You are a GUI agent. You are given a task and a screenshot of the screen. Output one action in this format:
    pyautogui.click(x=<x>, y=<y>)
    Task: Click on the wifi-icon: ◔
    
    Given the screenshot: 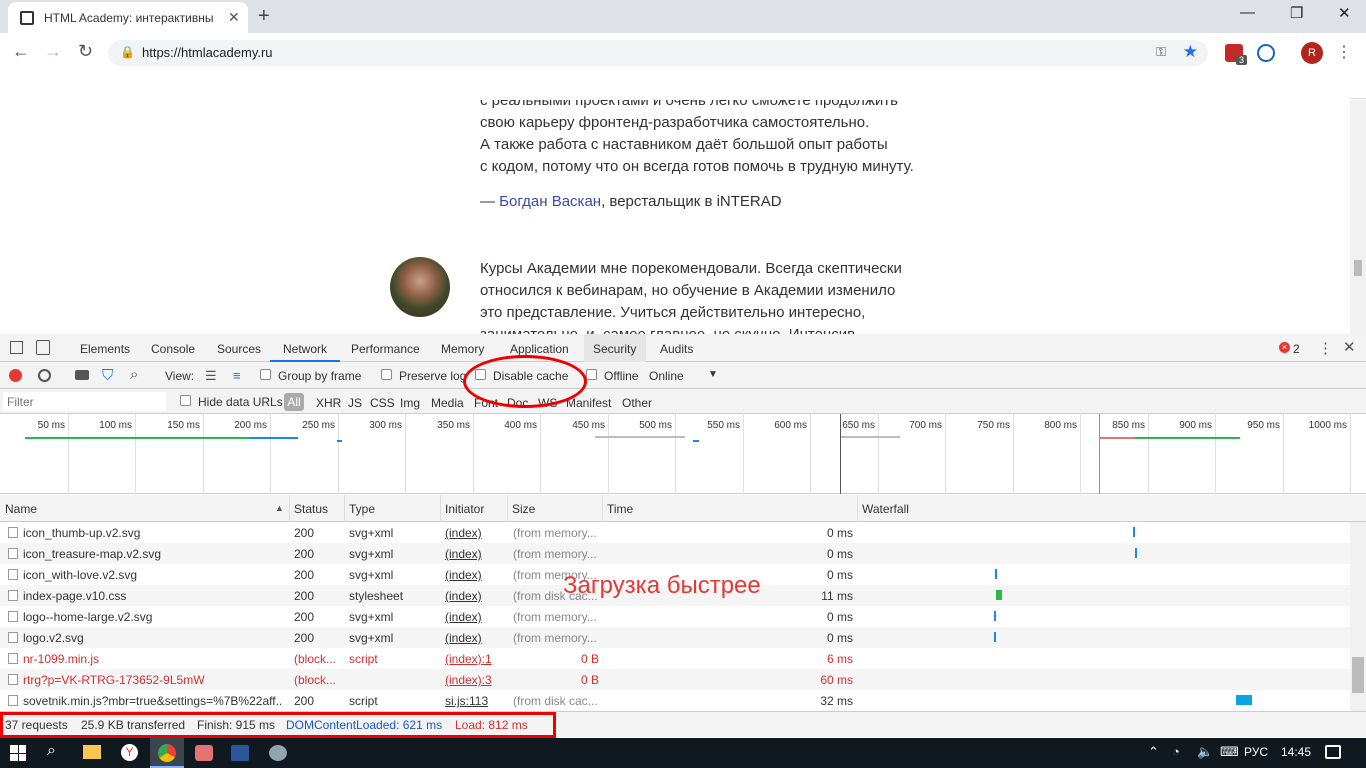 What is the action you would take?
    pyautogui.click(x=1176, y=751)
    